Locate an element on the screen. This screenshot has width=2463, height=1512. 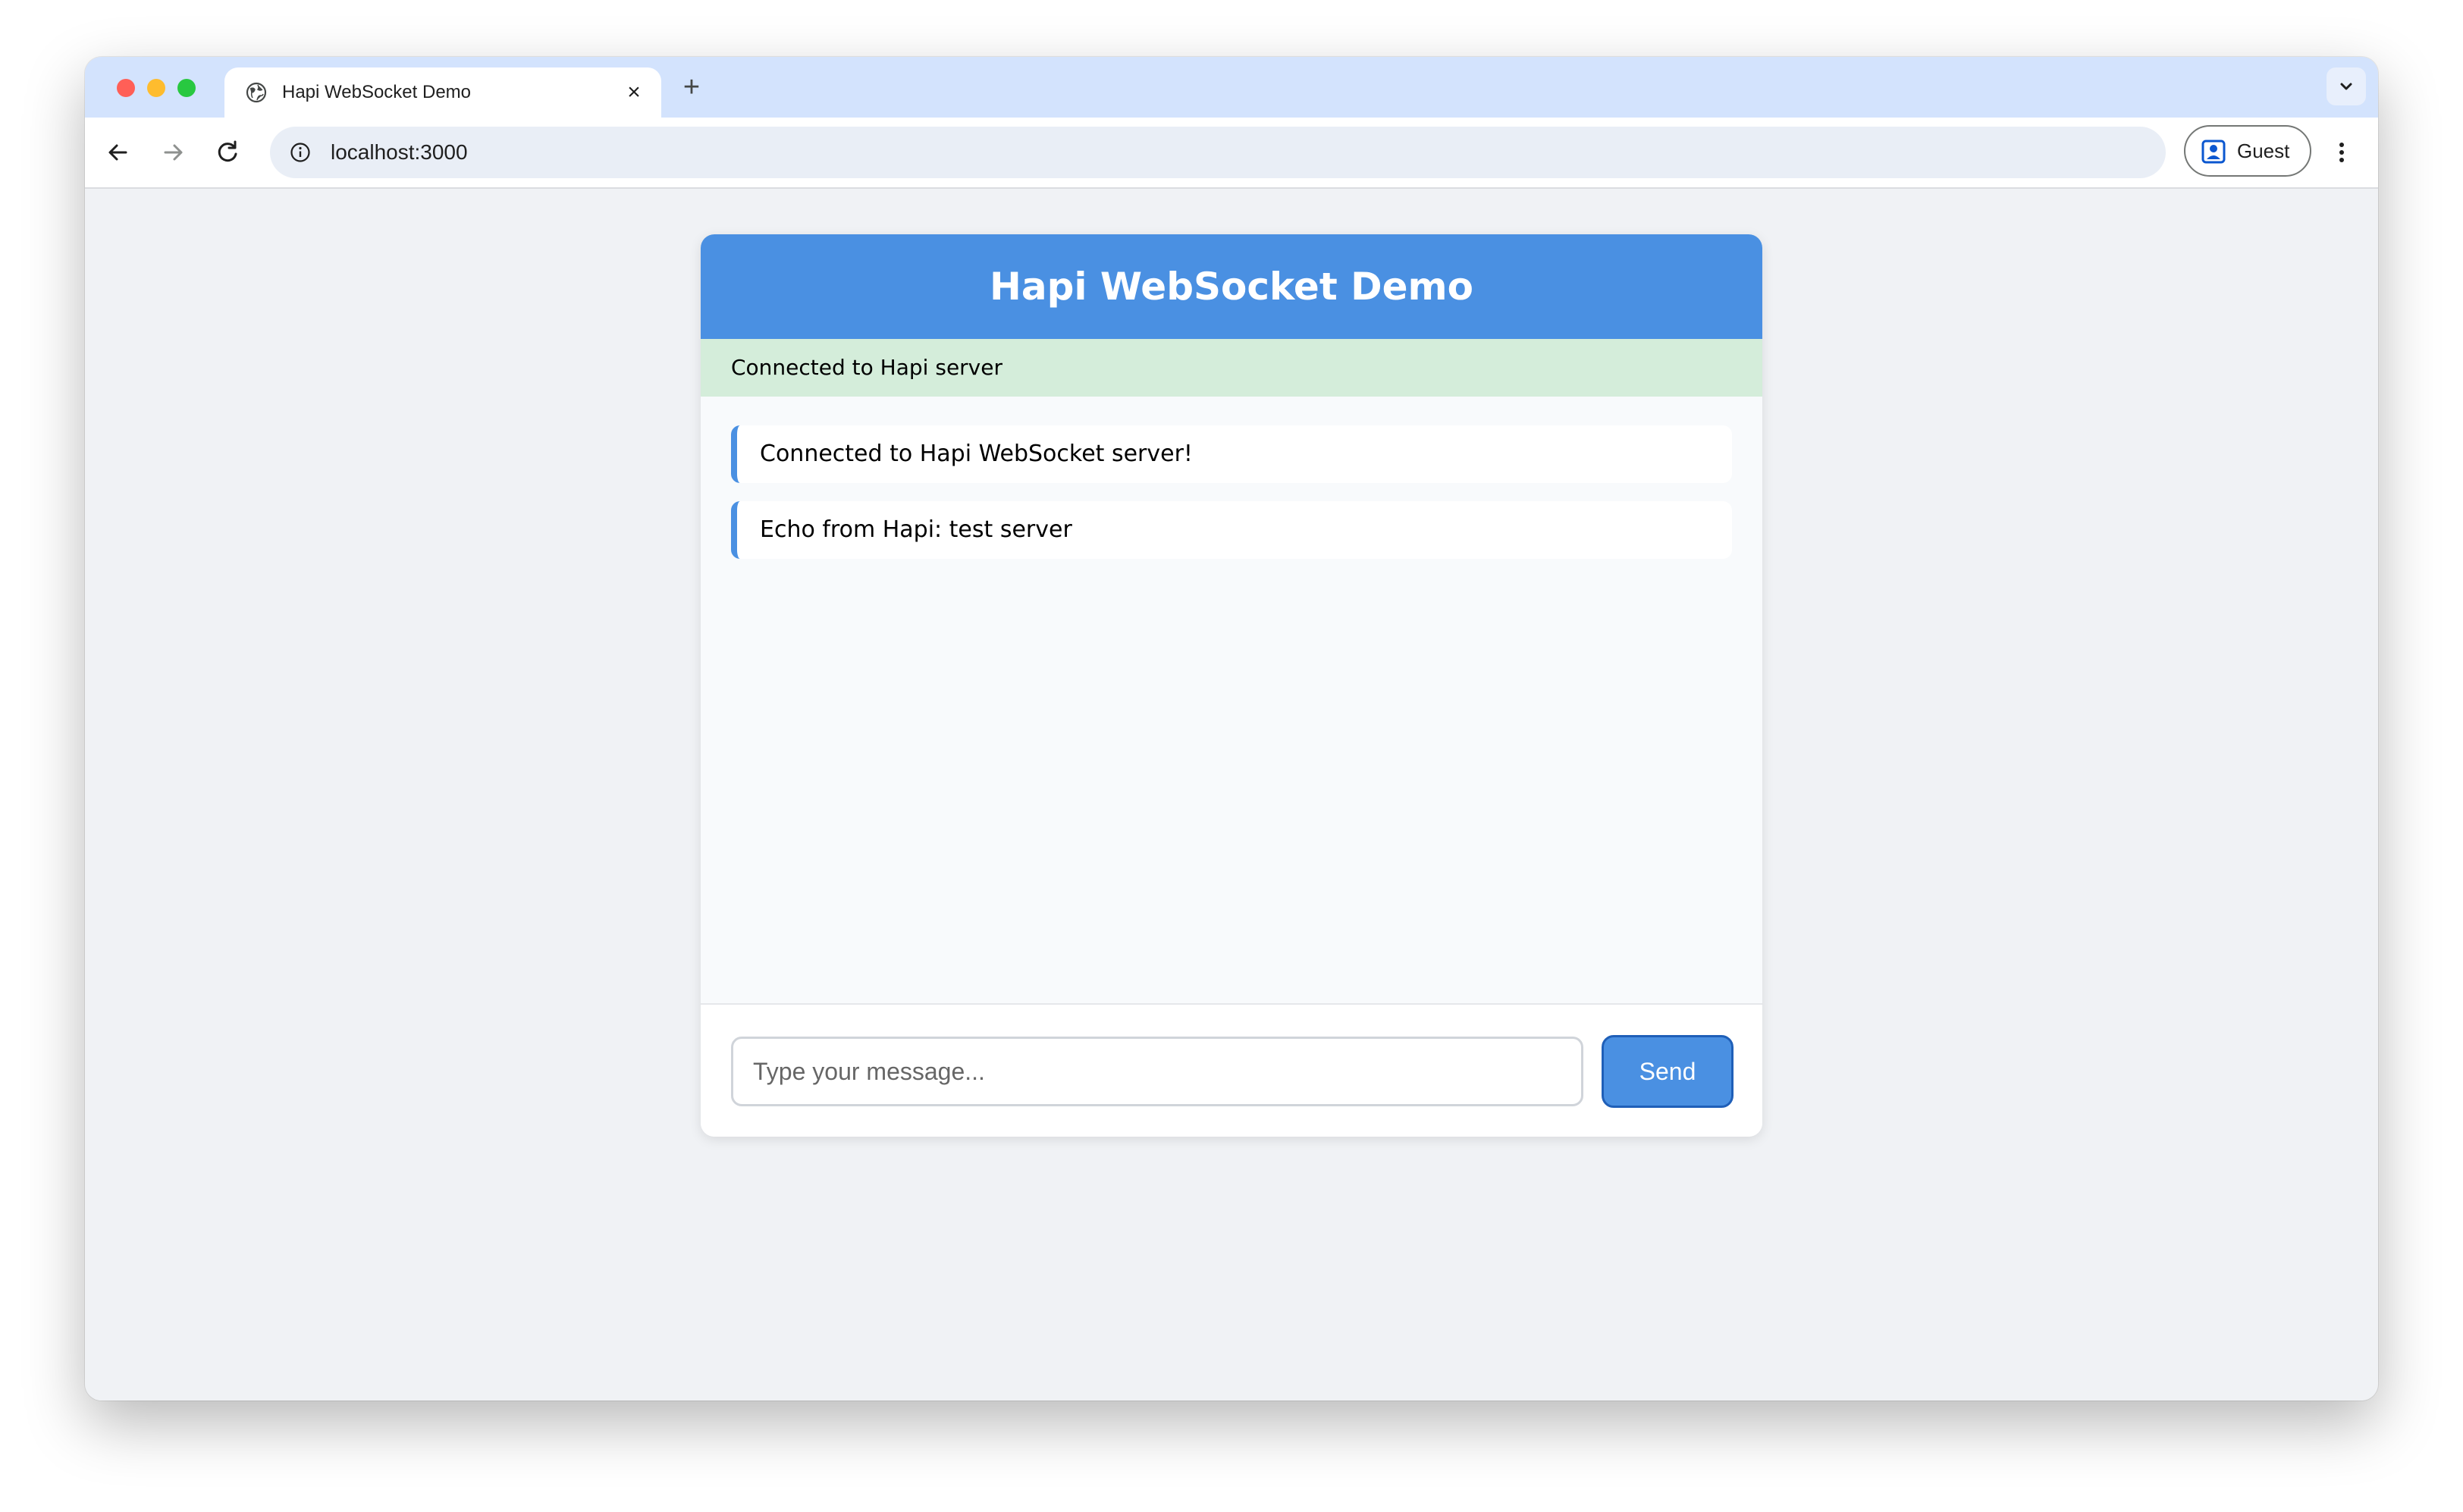
send-button: Send is located at coordinates (1668, 1071).